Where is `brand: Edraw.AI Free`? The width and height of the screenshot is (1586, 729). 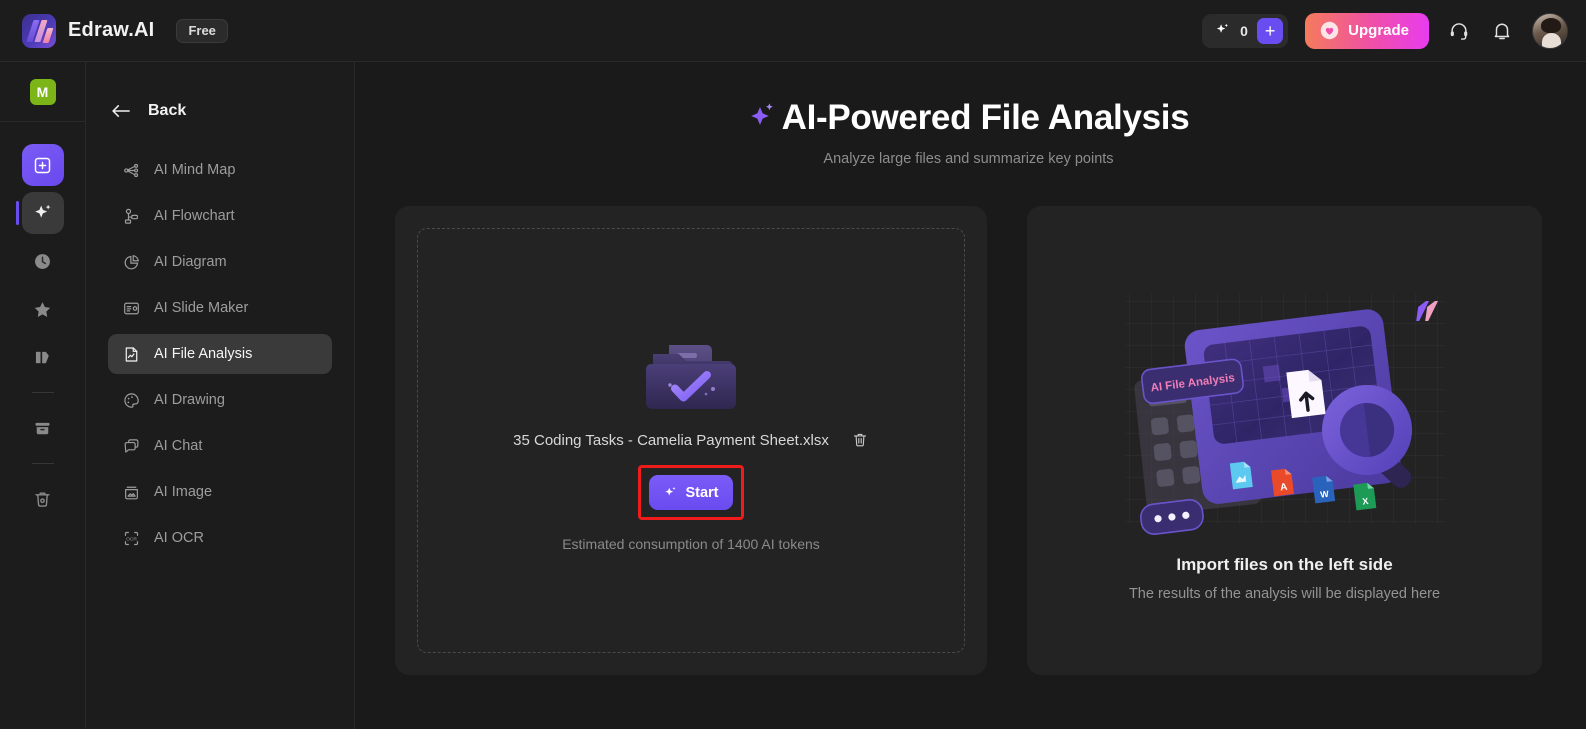 brand: Edraw.AI Free is located at coordinates (125, 30).